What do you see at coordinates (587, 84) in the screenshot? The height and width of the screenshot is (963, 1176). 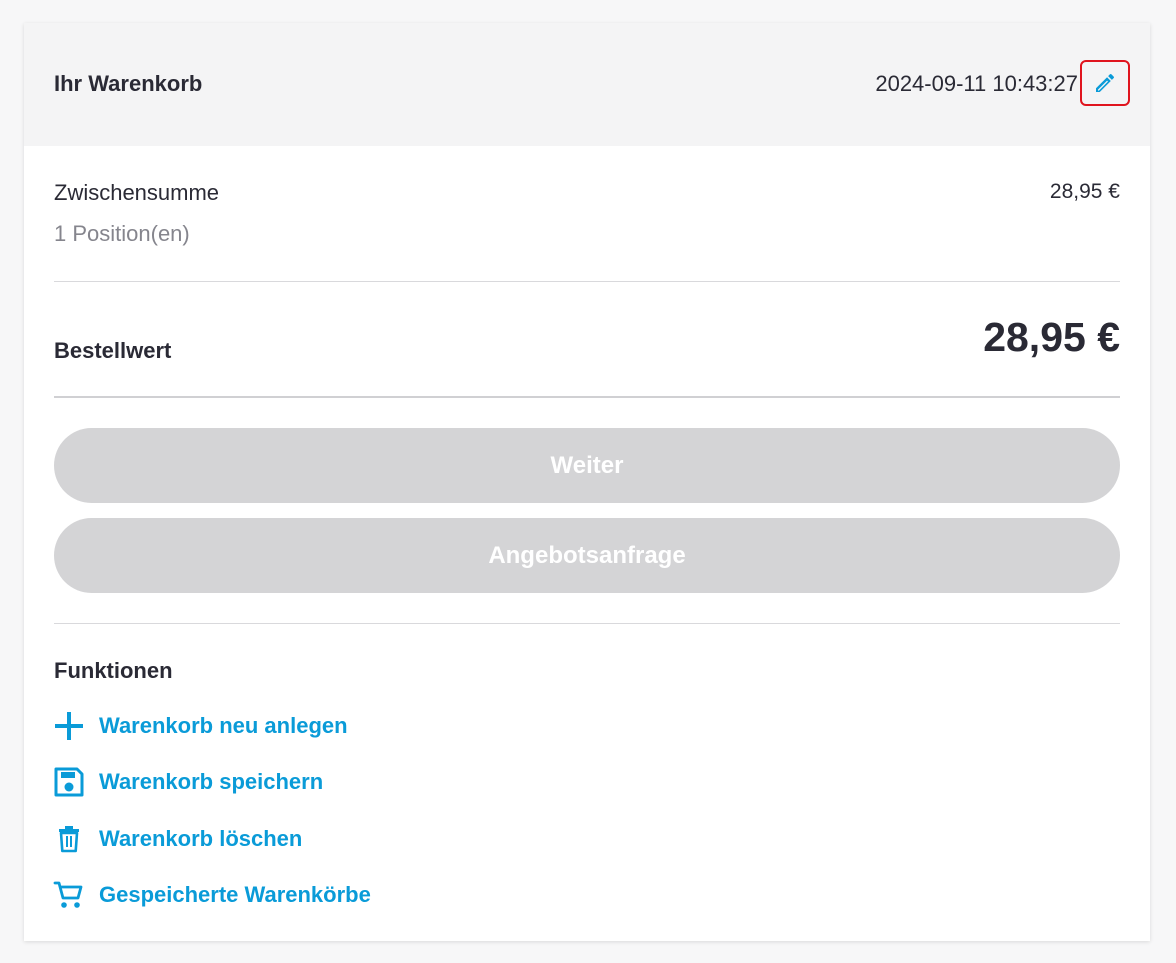 I see `cart-header: Ihr Warenkorb 2024-09-11 10:43:27` at bounding box center [587, 84].